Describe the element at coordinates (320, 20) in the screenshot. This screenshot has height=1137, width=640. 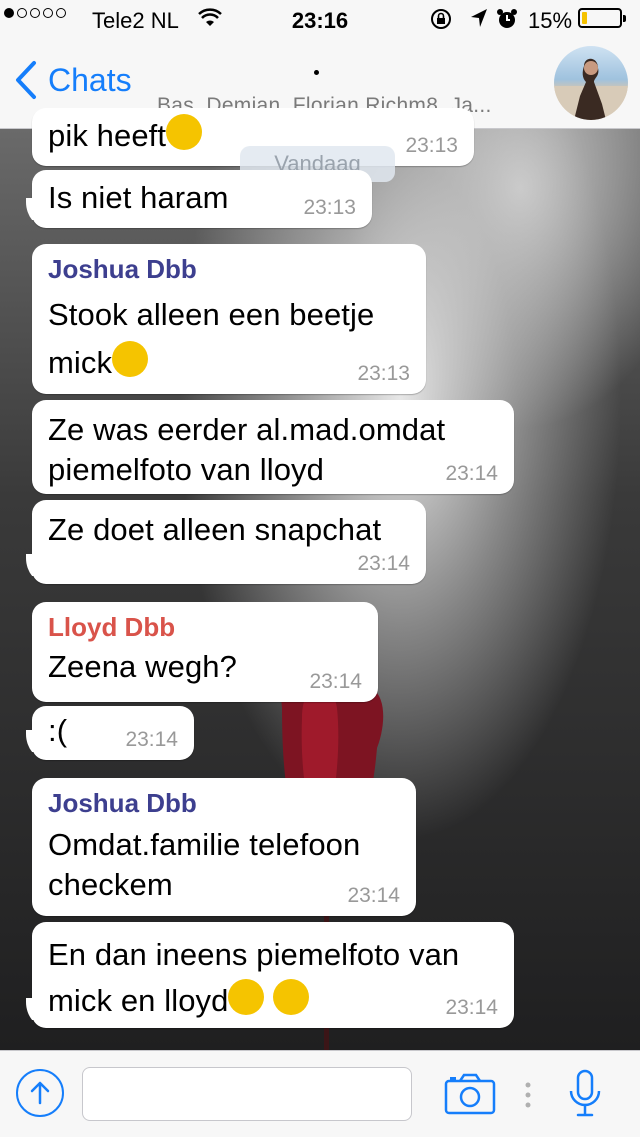
I see `status-bar: Tele2 NL 23:16 15%` at that location.